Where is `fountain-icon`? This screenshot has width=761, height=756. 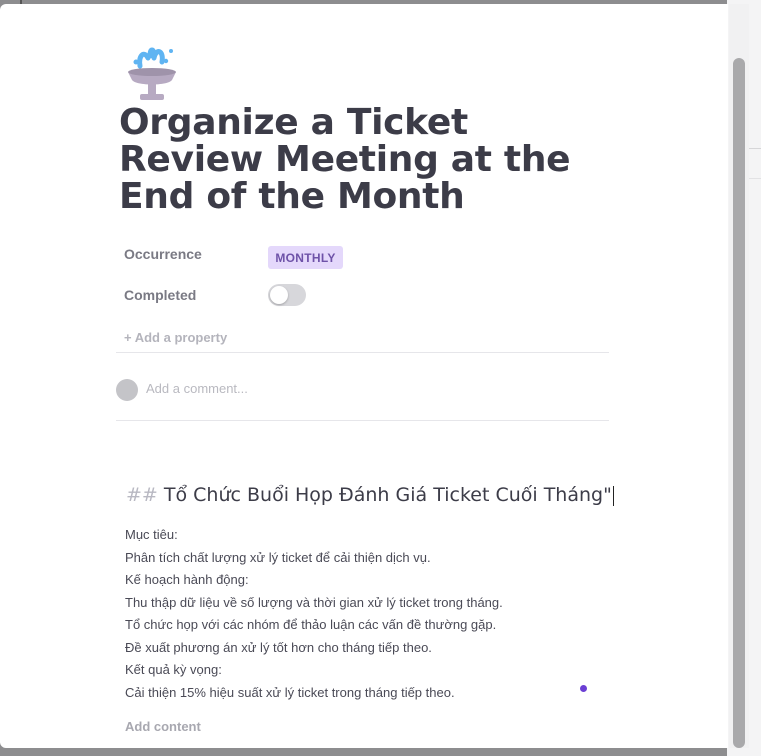
fountain-icon is located at coordinates (152, 73).